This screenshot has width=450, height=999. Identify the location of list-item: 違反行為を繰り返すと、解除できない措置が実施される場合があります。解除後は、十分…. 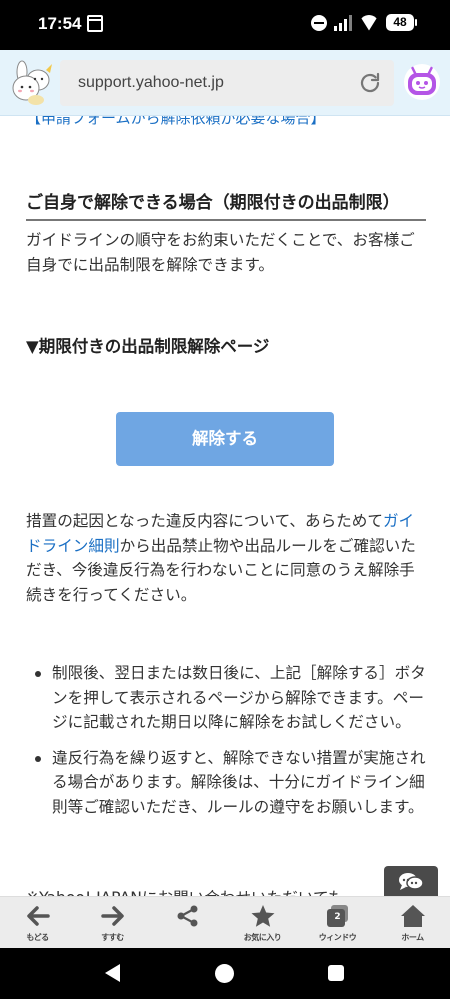
(226, 783).